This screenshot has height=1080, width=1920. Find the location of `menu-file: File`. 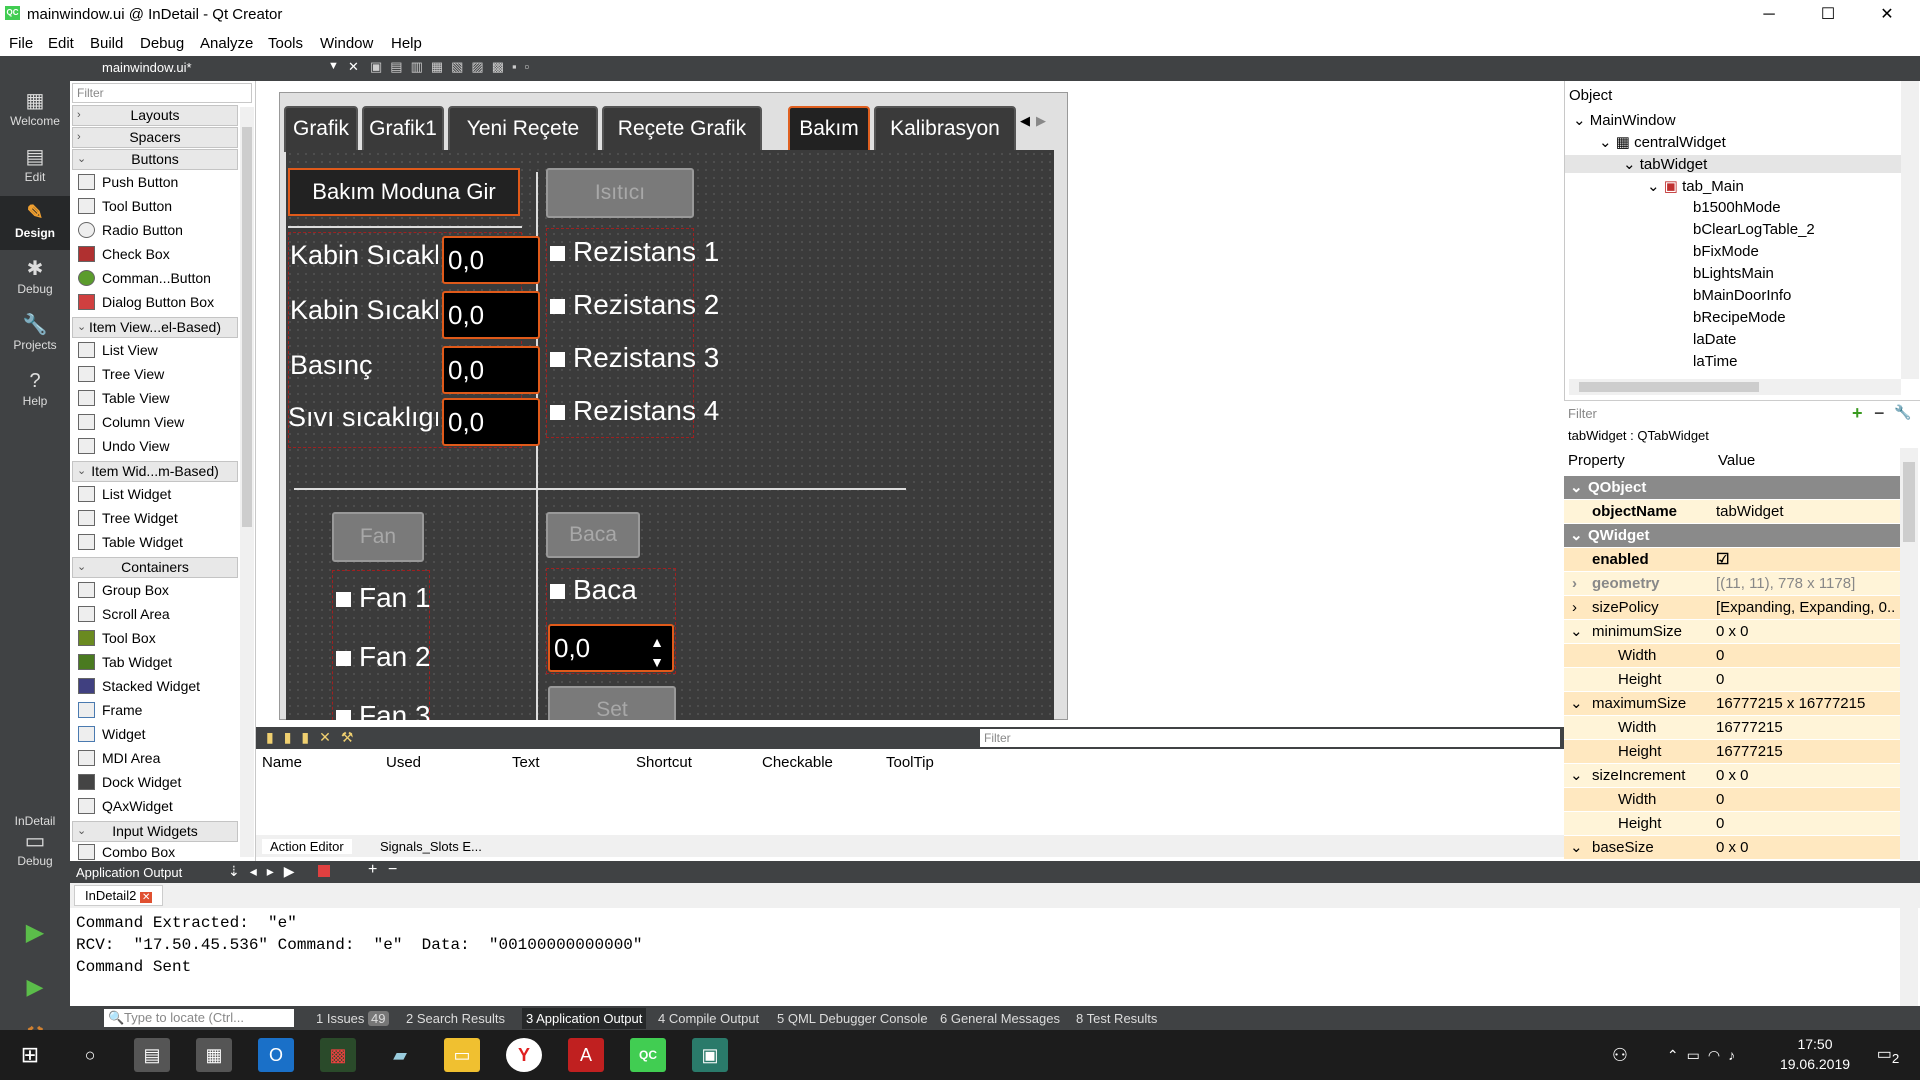

menu-file: File is located at coordinates (21, 43).